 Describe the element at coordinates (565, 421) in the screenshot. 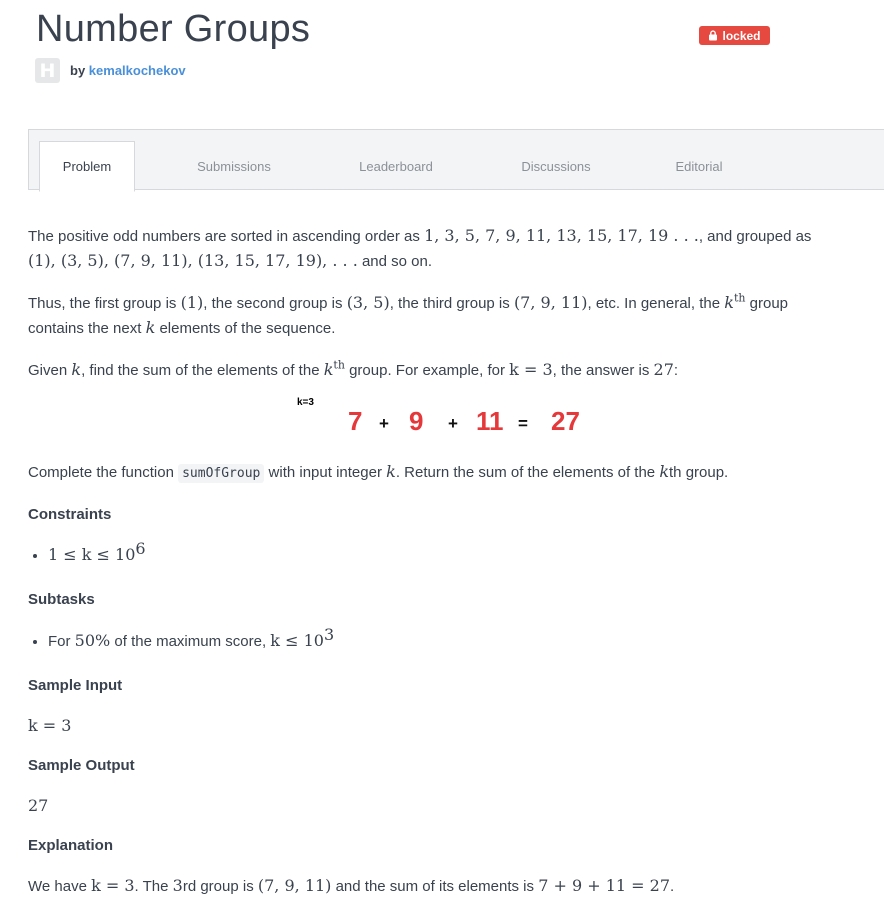

I see `example-result: 27` at that location.